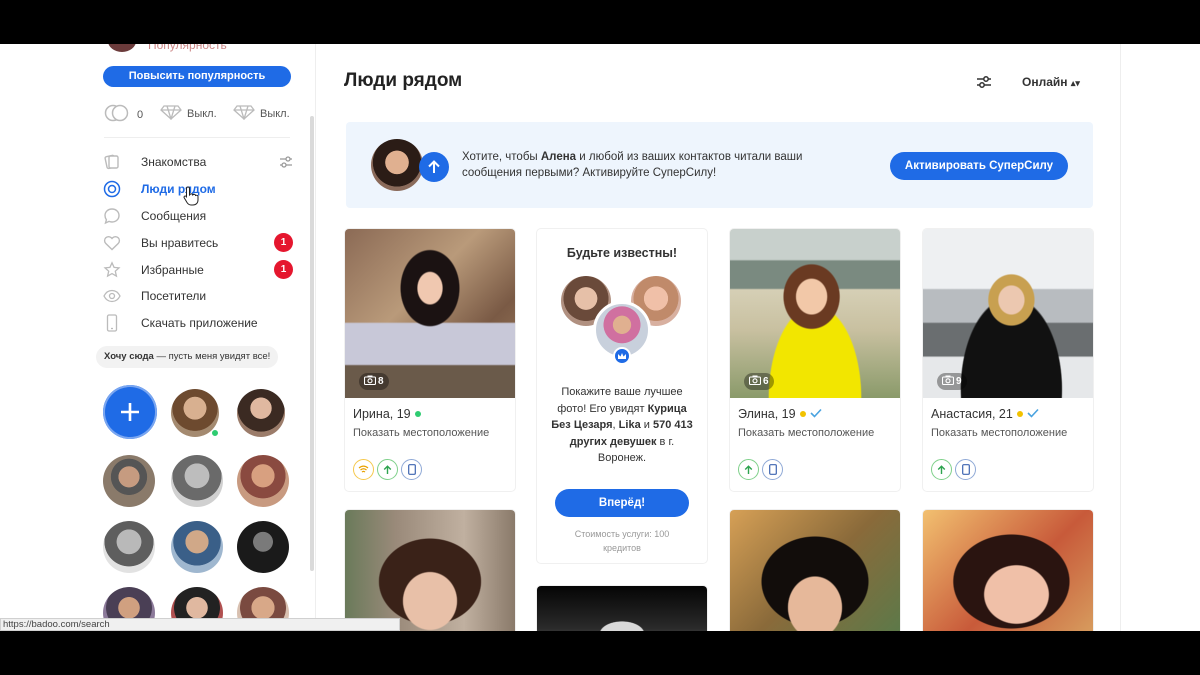 The width and height of the screenshot is (1200, 675). I want to click on sidebar-item-download-app: Скачать приложение, so click(198, 323).